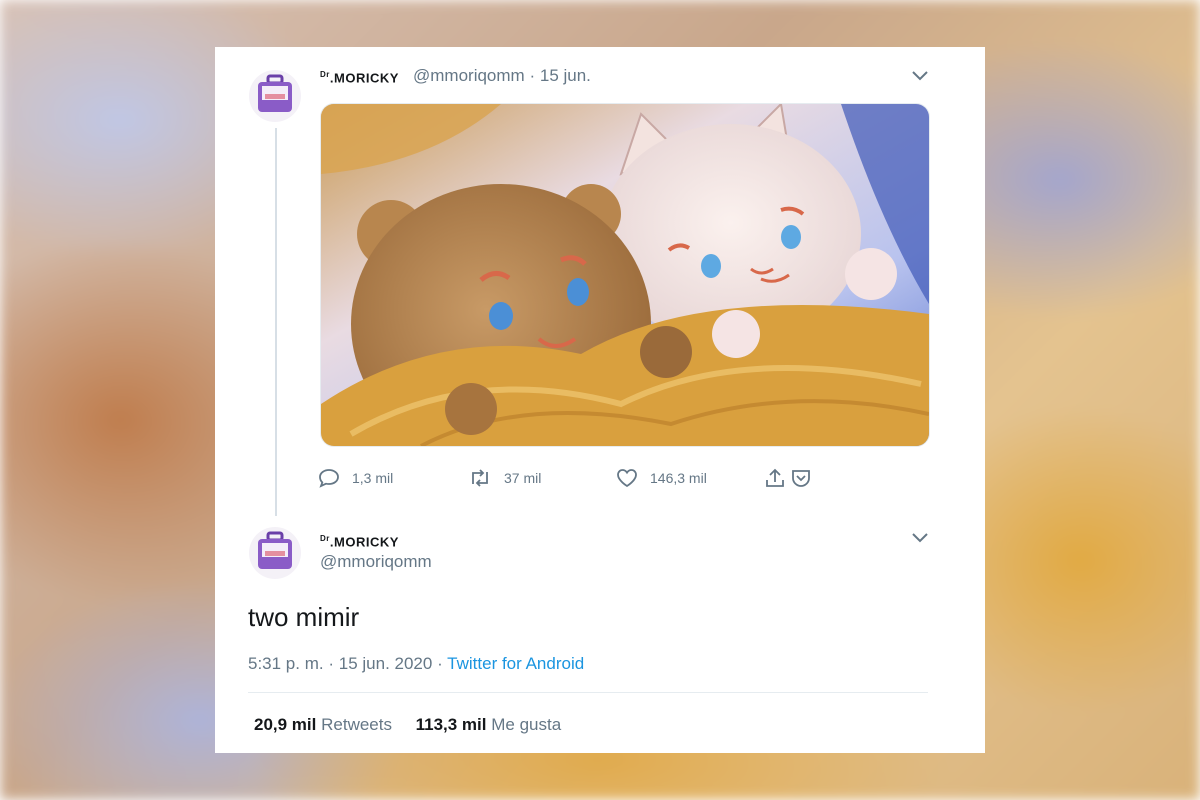  What do you see at coordinates (451, 724) in the screenshot?
I see `likes-count: 113,3 mil` at bounding box center [451, 724].